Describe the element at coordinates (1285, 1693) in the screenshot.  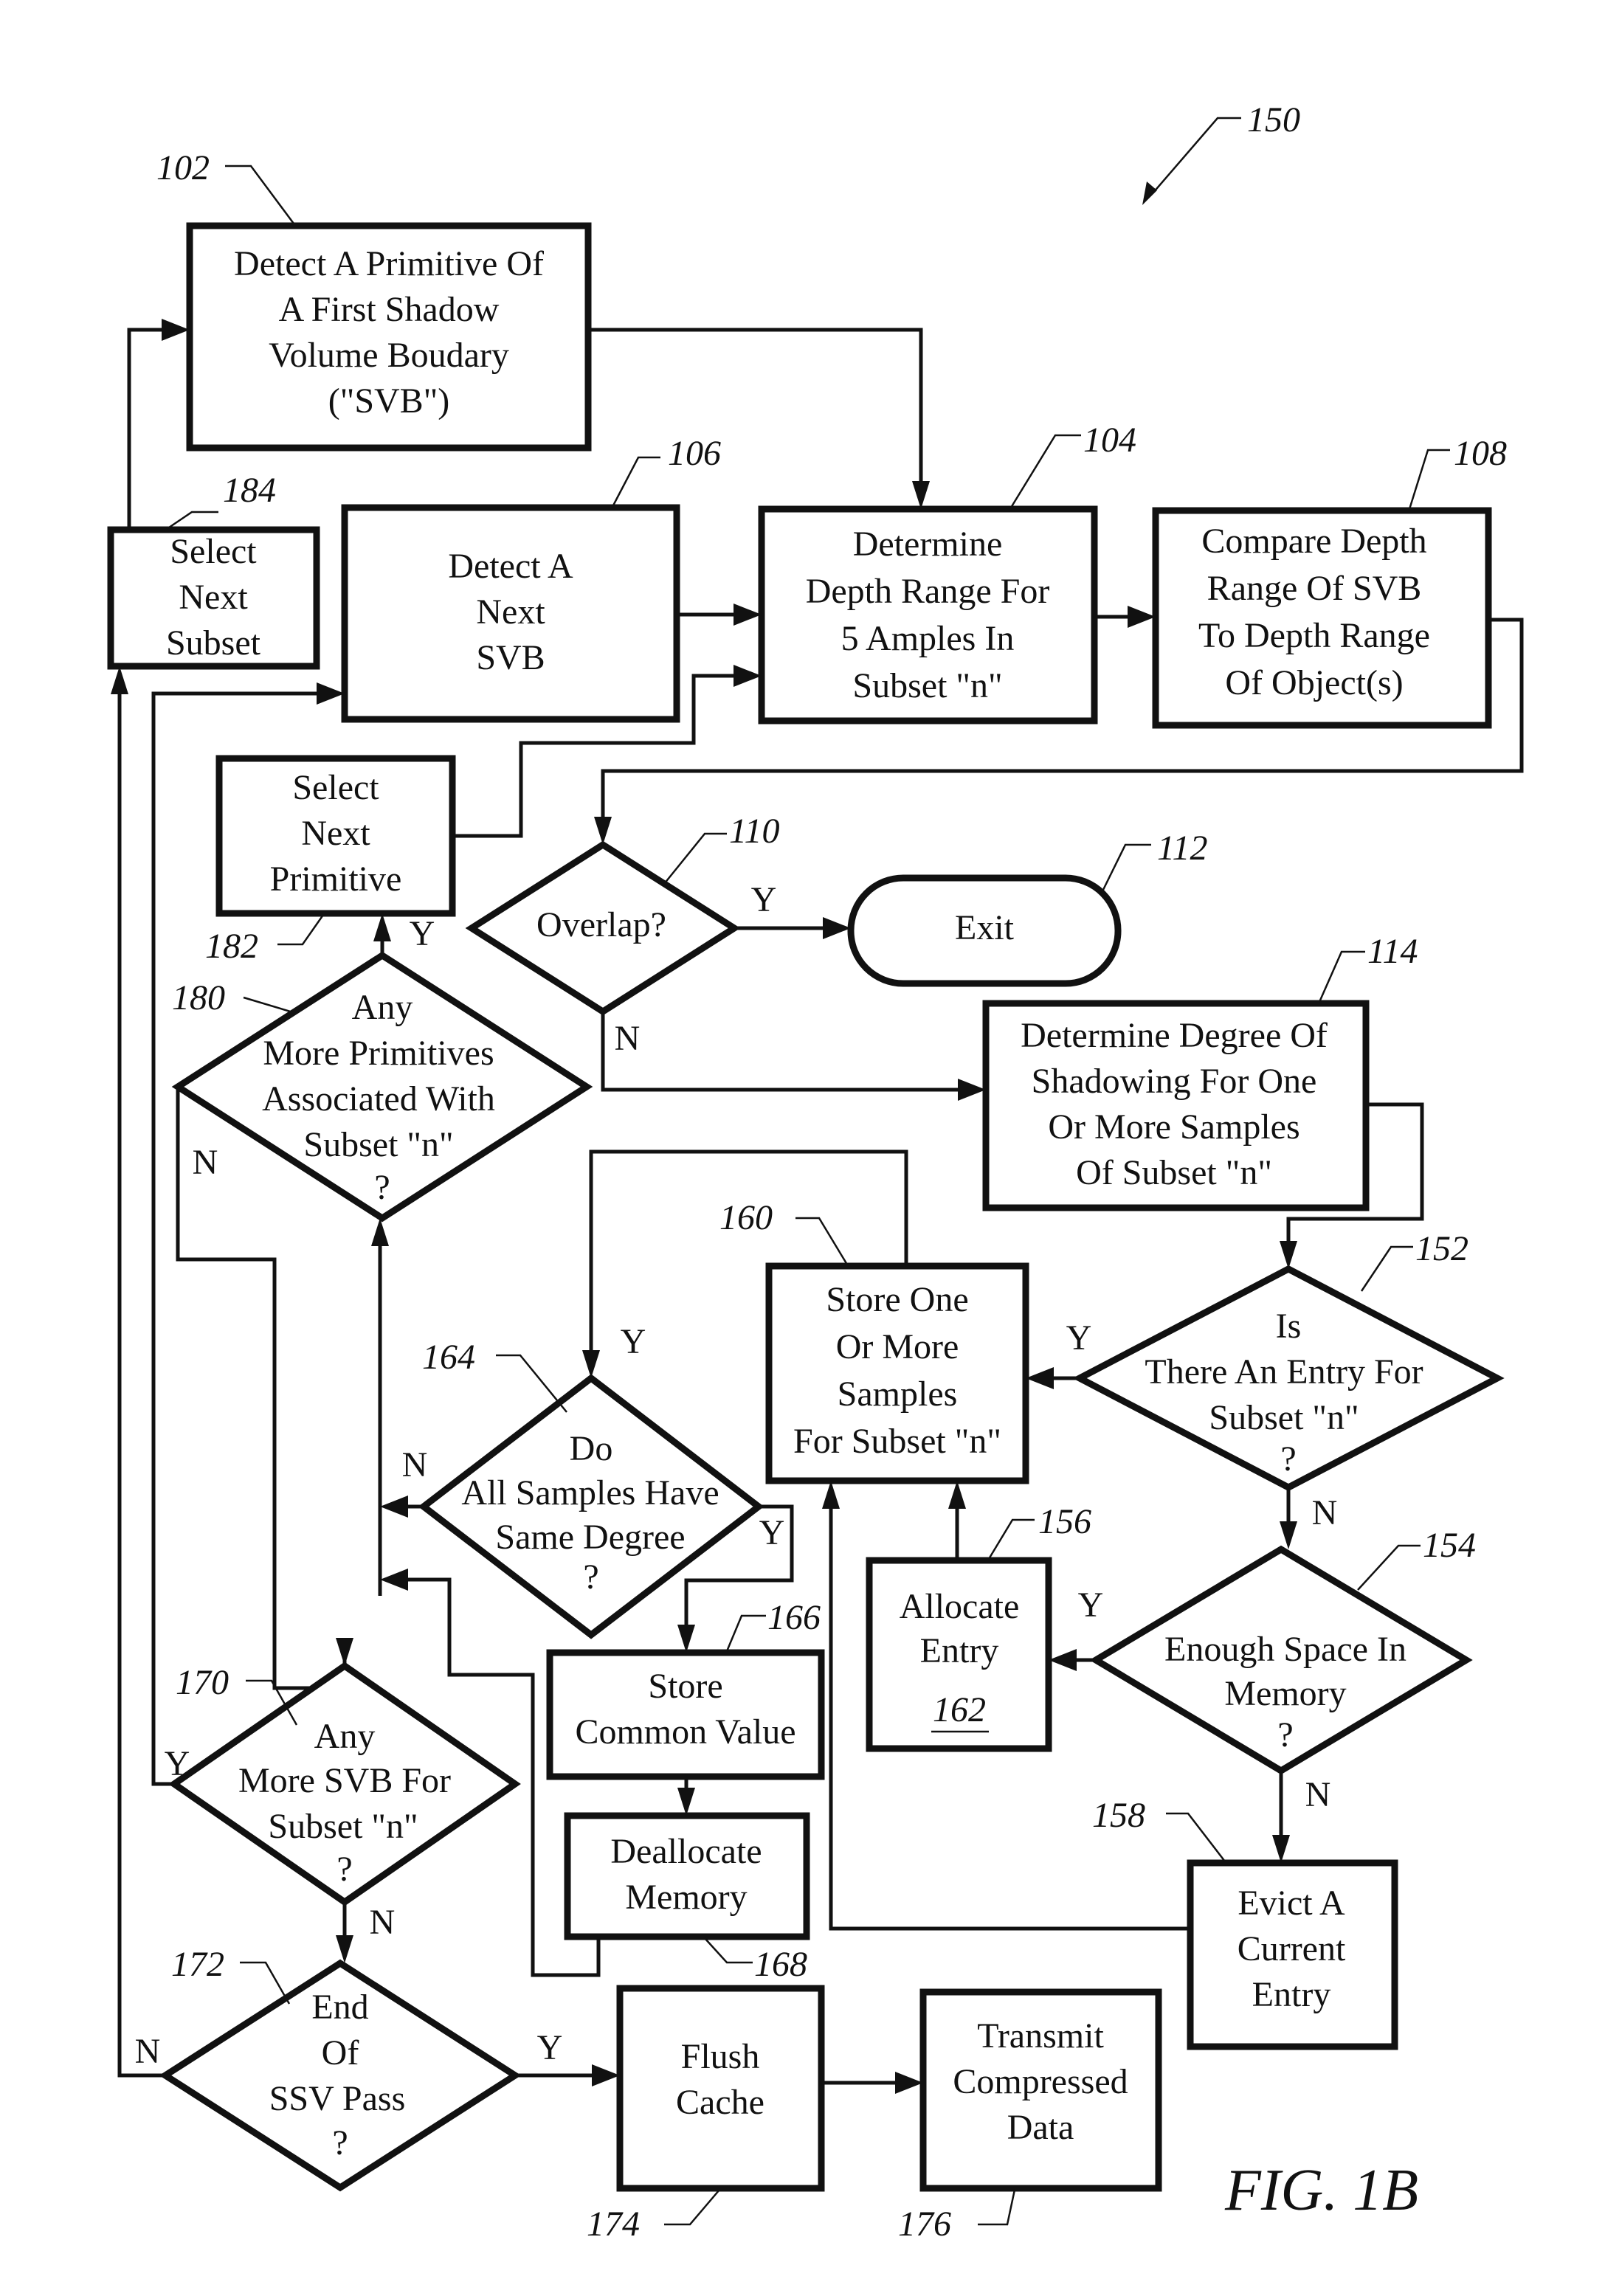
I see `node-154-line: Memory` at that location.